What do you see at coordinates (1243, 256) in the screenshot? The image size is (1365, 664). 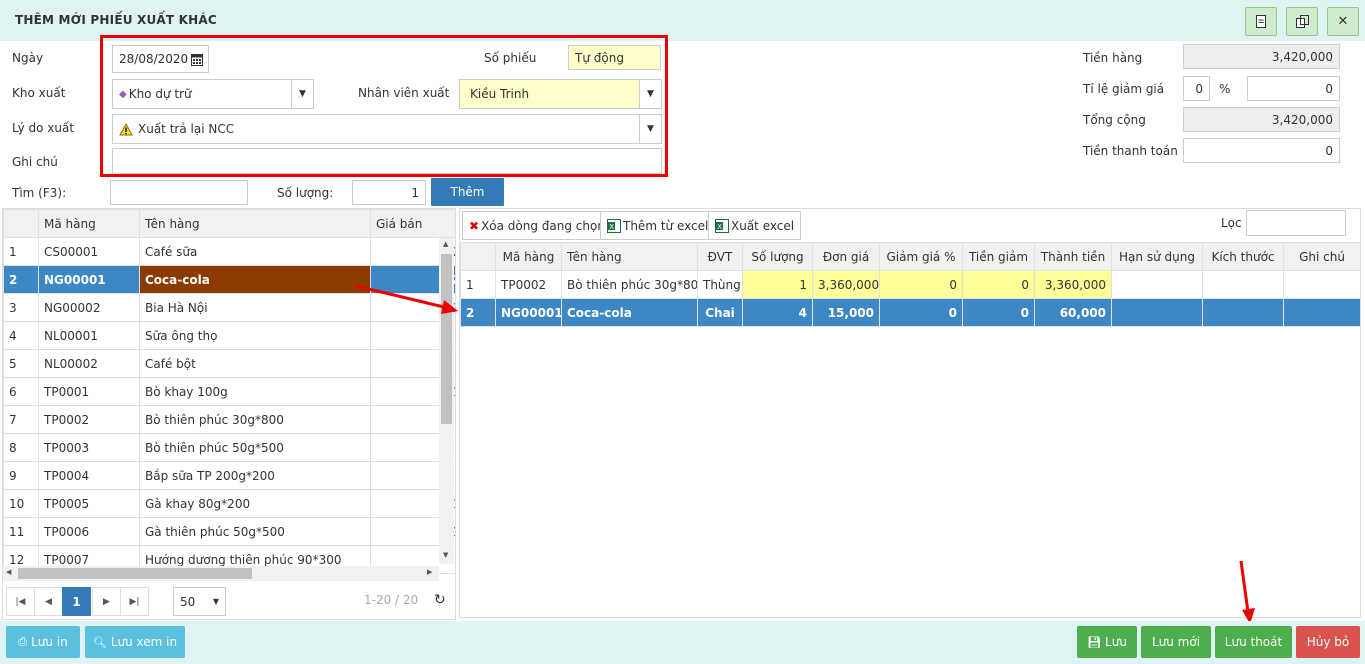 I see `detail-col-header: Kích thước` at bounding box center [1243, 256].